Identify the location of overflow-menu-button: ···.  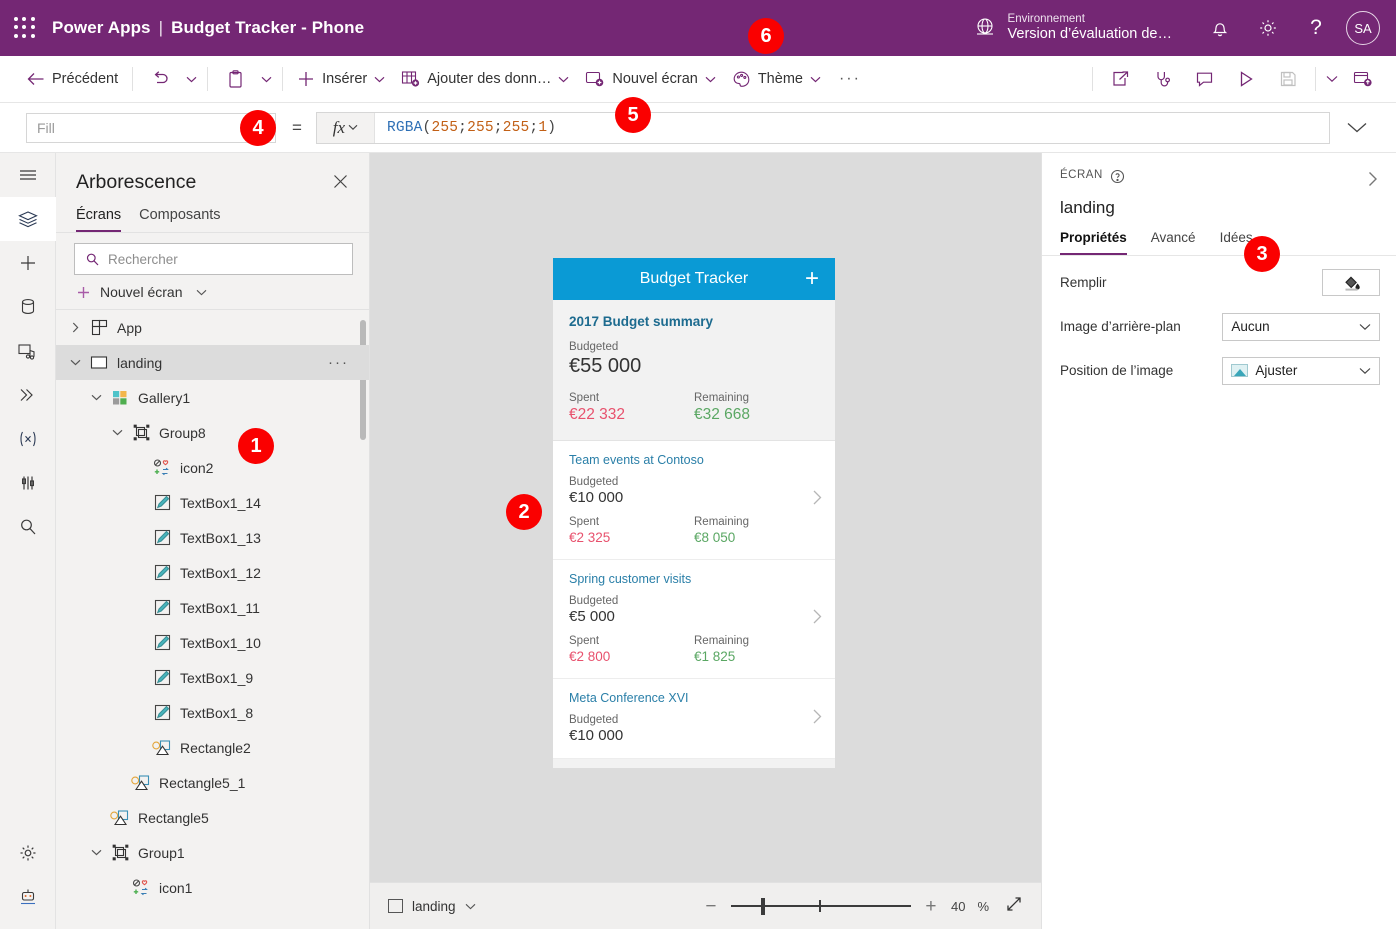
(850, 79).